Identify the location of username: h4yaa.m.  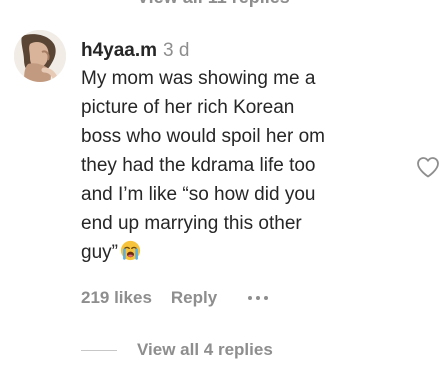
(119, 50).